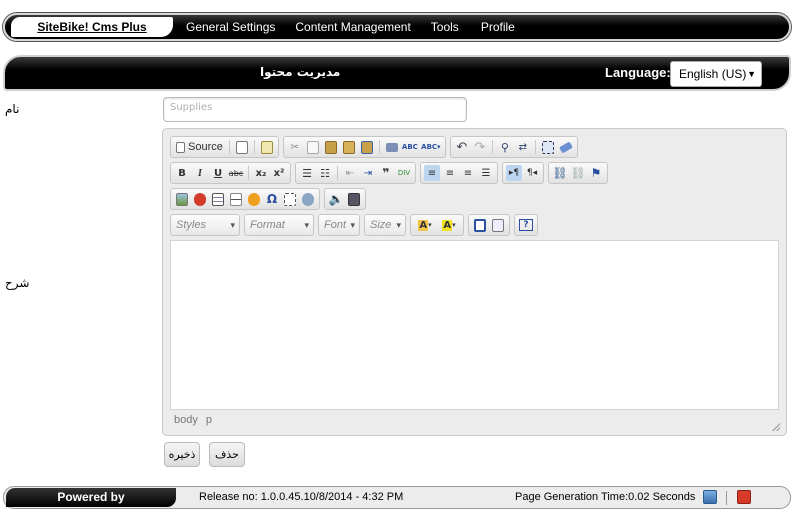 This screenshot has height=520, width=800. I want to click on redo-icon: ↷, so click(480, 147).